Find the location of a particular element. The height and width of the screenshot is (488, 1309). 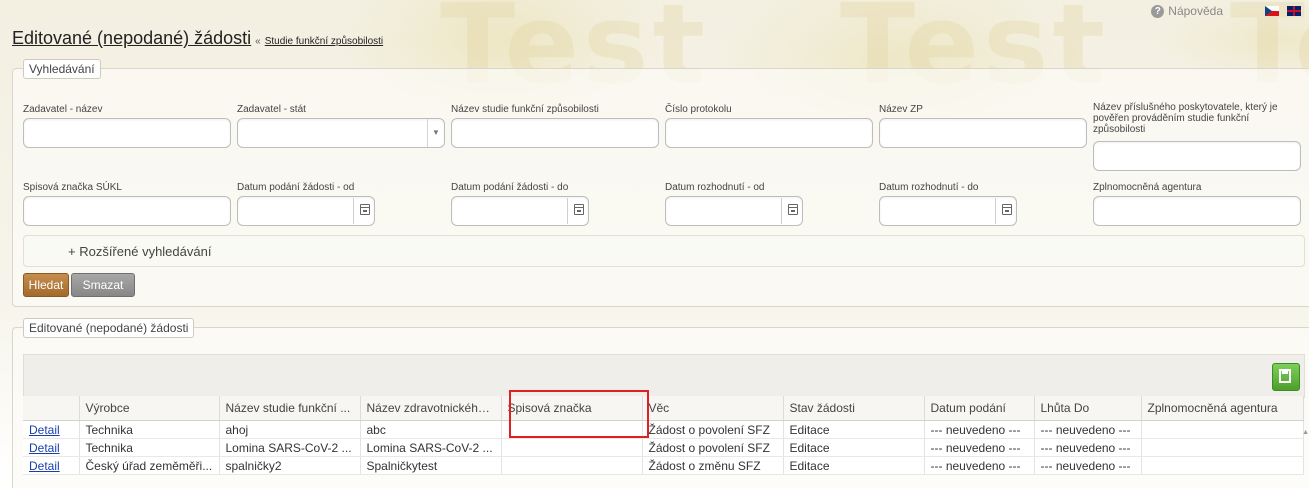

datum-rozhodnuti-do-label: Datum rozhodnutí - do is located at coordinates (929, 187).